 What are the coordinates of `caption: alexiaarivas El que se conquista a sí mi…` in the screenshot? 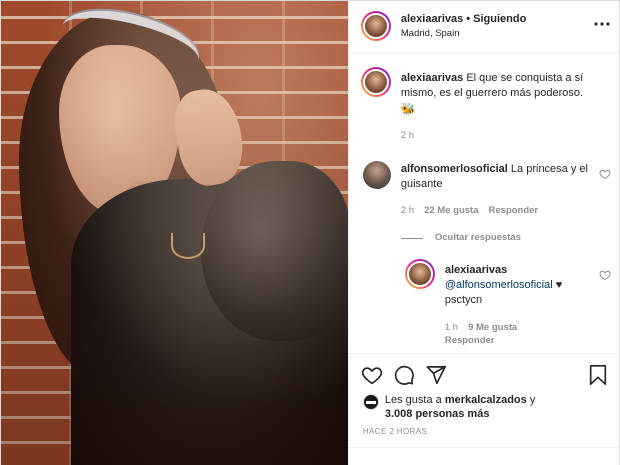 It's located at (506, 94).